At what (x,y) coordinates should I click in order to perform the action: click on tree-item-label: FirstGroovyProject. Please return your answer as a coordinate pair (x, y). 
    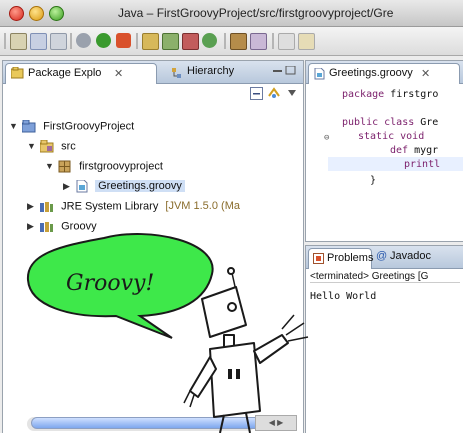
    Looking at the image, I should click on (89, 126).